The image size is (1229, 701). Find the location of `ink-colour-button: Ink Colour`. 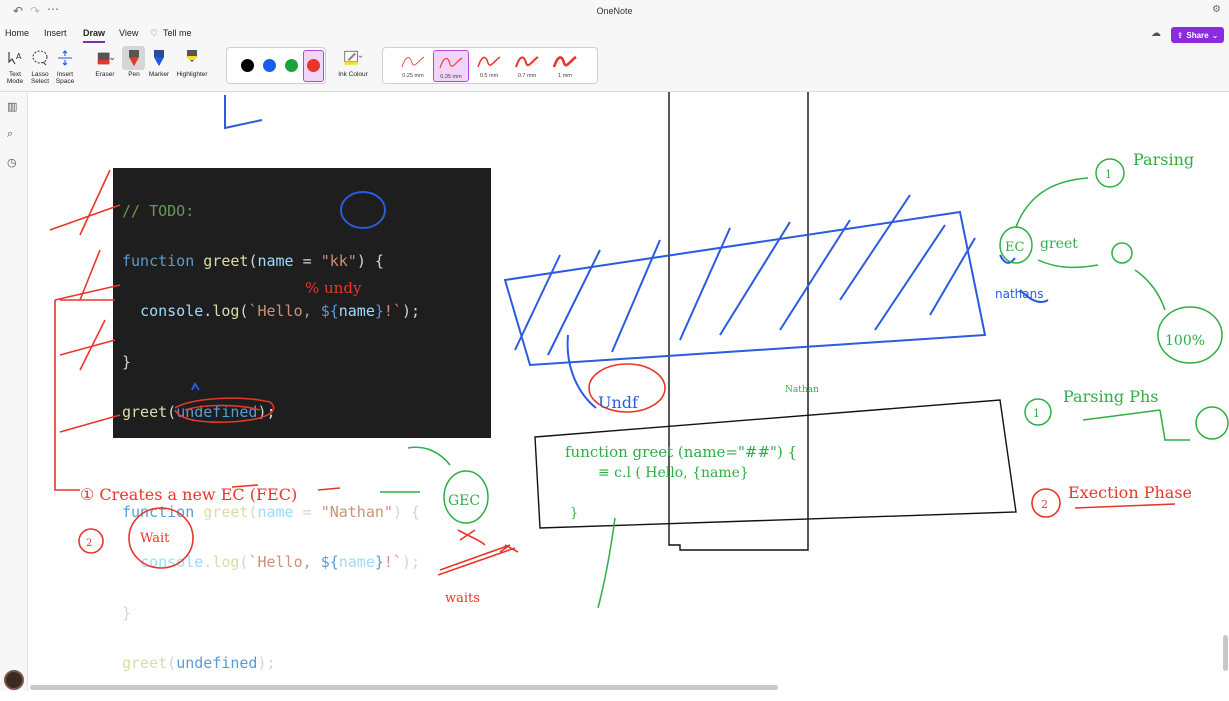

ink-colour-button: Ink Colour is located at coordinates (353, 63).